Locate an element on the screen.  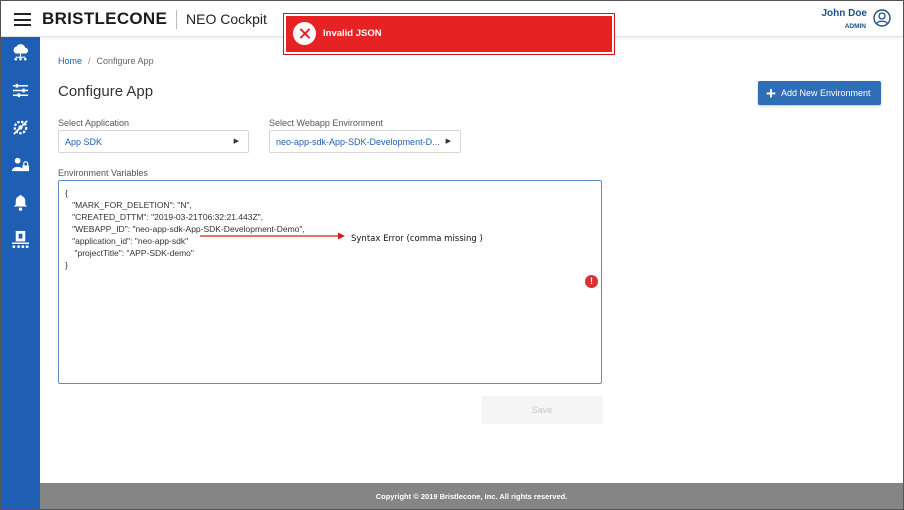
brand-divider is located at coordinates (176, 19).